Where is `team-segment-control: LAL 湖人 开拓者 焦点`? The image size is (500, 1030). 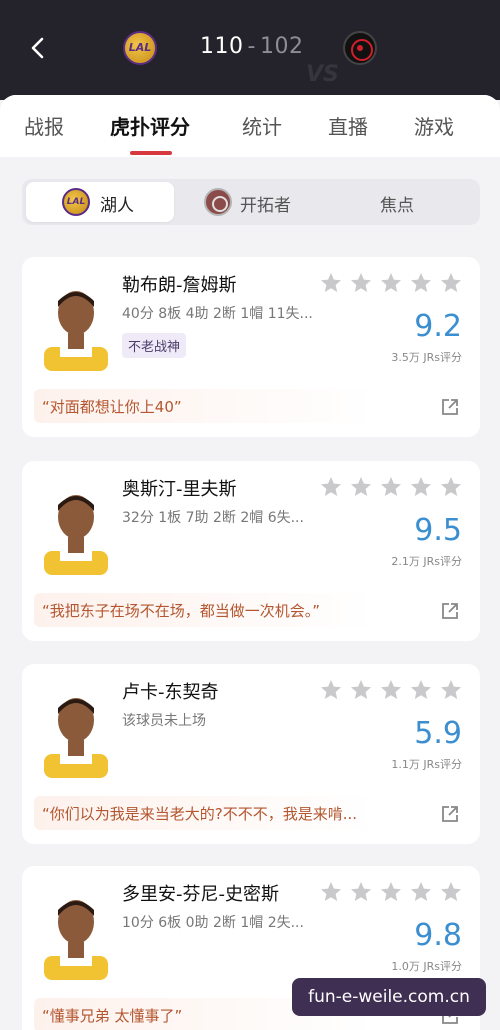 team-segment-control: LAL 湖人 开拓者 焦点 is located at coordinates (251, 202).